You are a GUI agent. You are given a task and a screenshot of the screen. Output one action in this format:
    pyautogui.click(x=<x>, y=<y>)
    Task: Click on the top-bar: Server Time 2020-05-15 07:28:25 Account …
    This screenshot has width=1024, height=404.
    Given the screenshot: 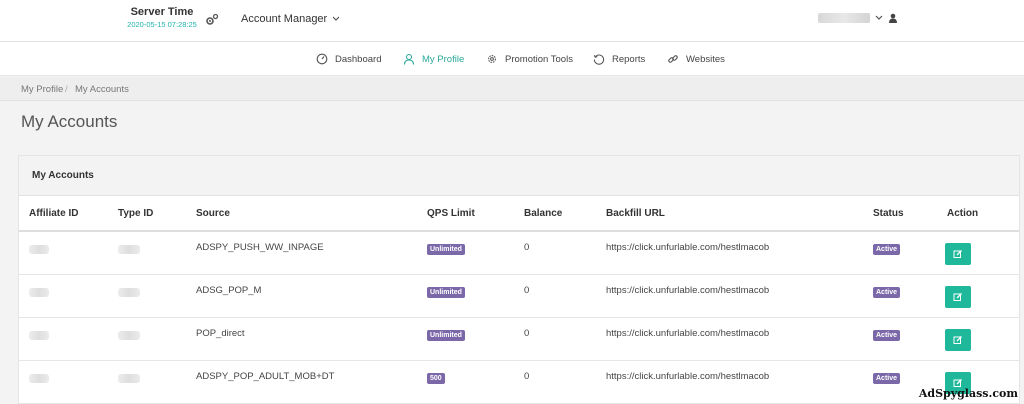 What is the action you would take?
    pyautogui.click(x=512, y=21)
    